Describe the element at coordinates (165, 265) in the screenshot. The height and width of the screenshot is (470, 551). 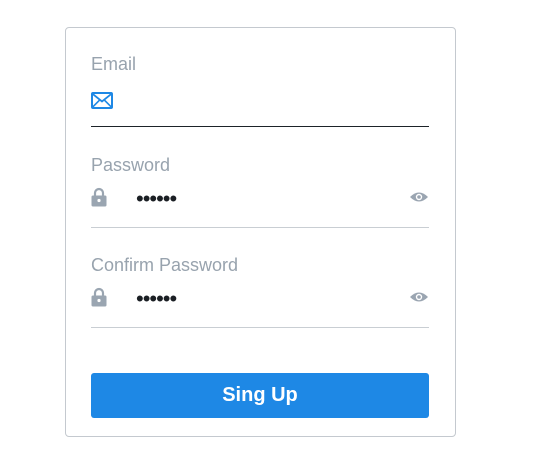
I see `confirm-password-label: Confirm Password` at that location.